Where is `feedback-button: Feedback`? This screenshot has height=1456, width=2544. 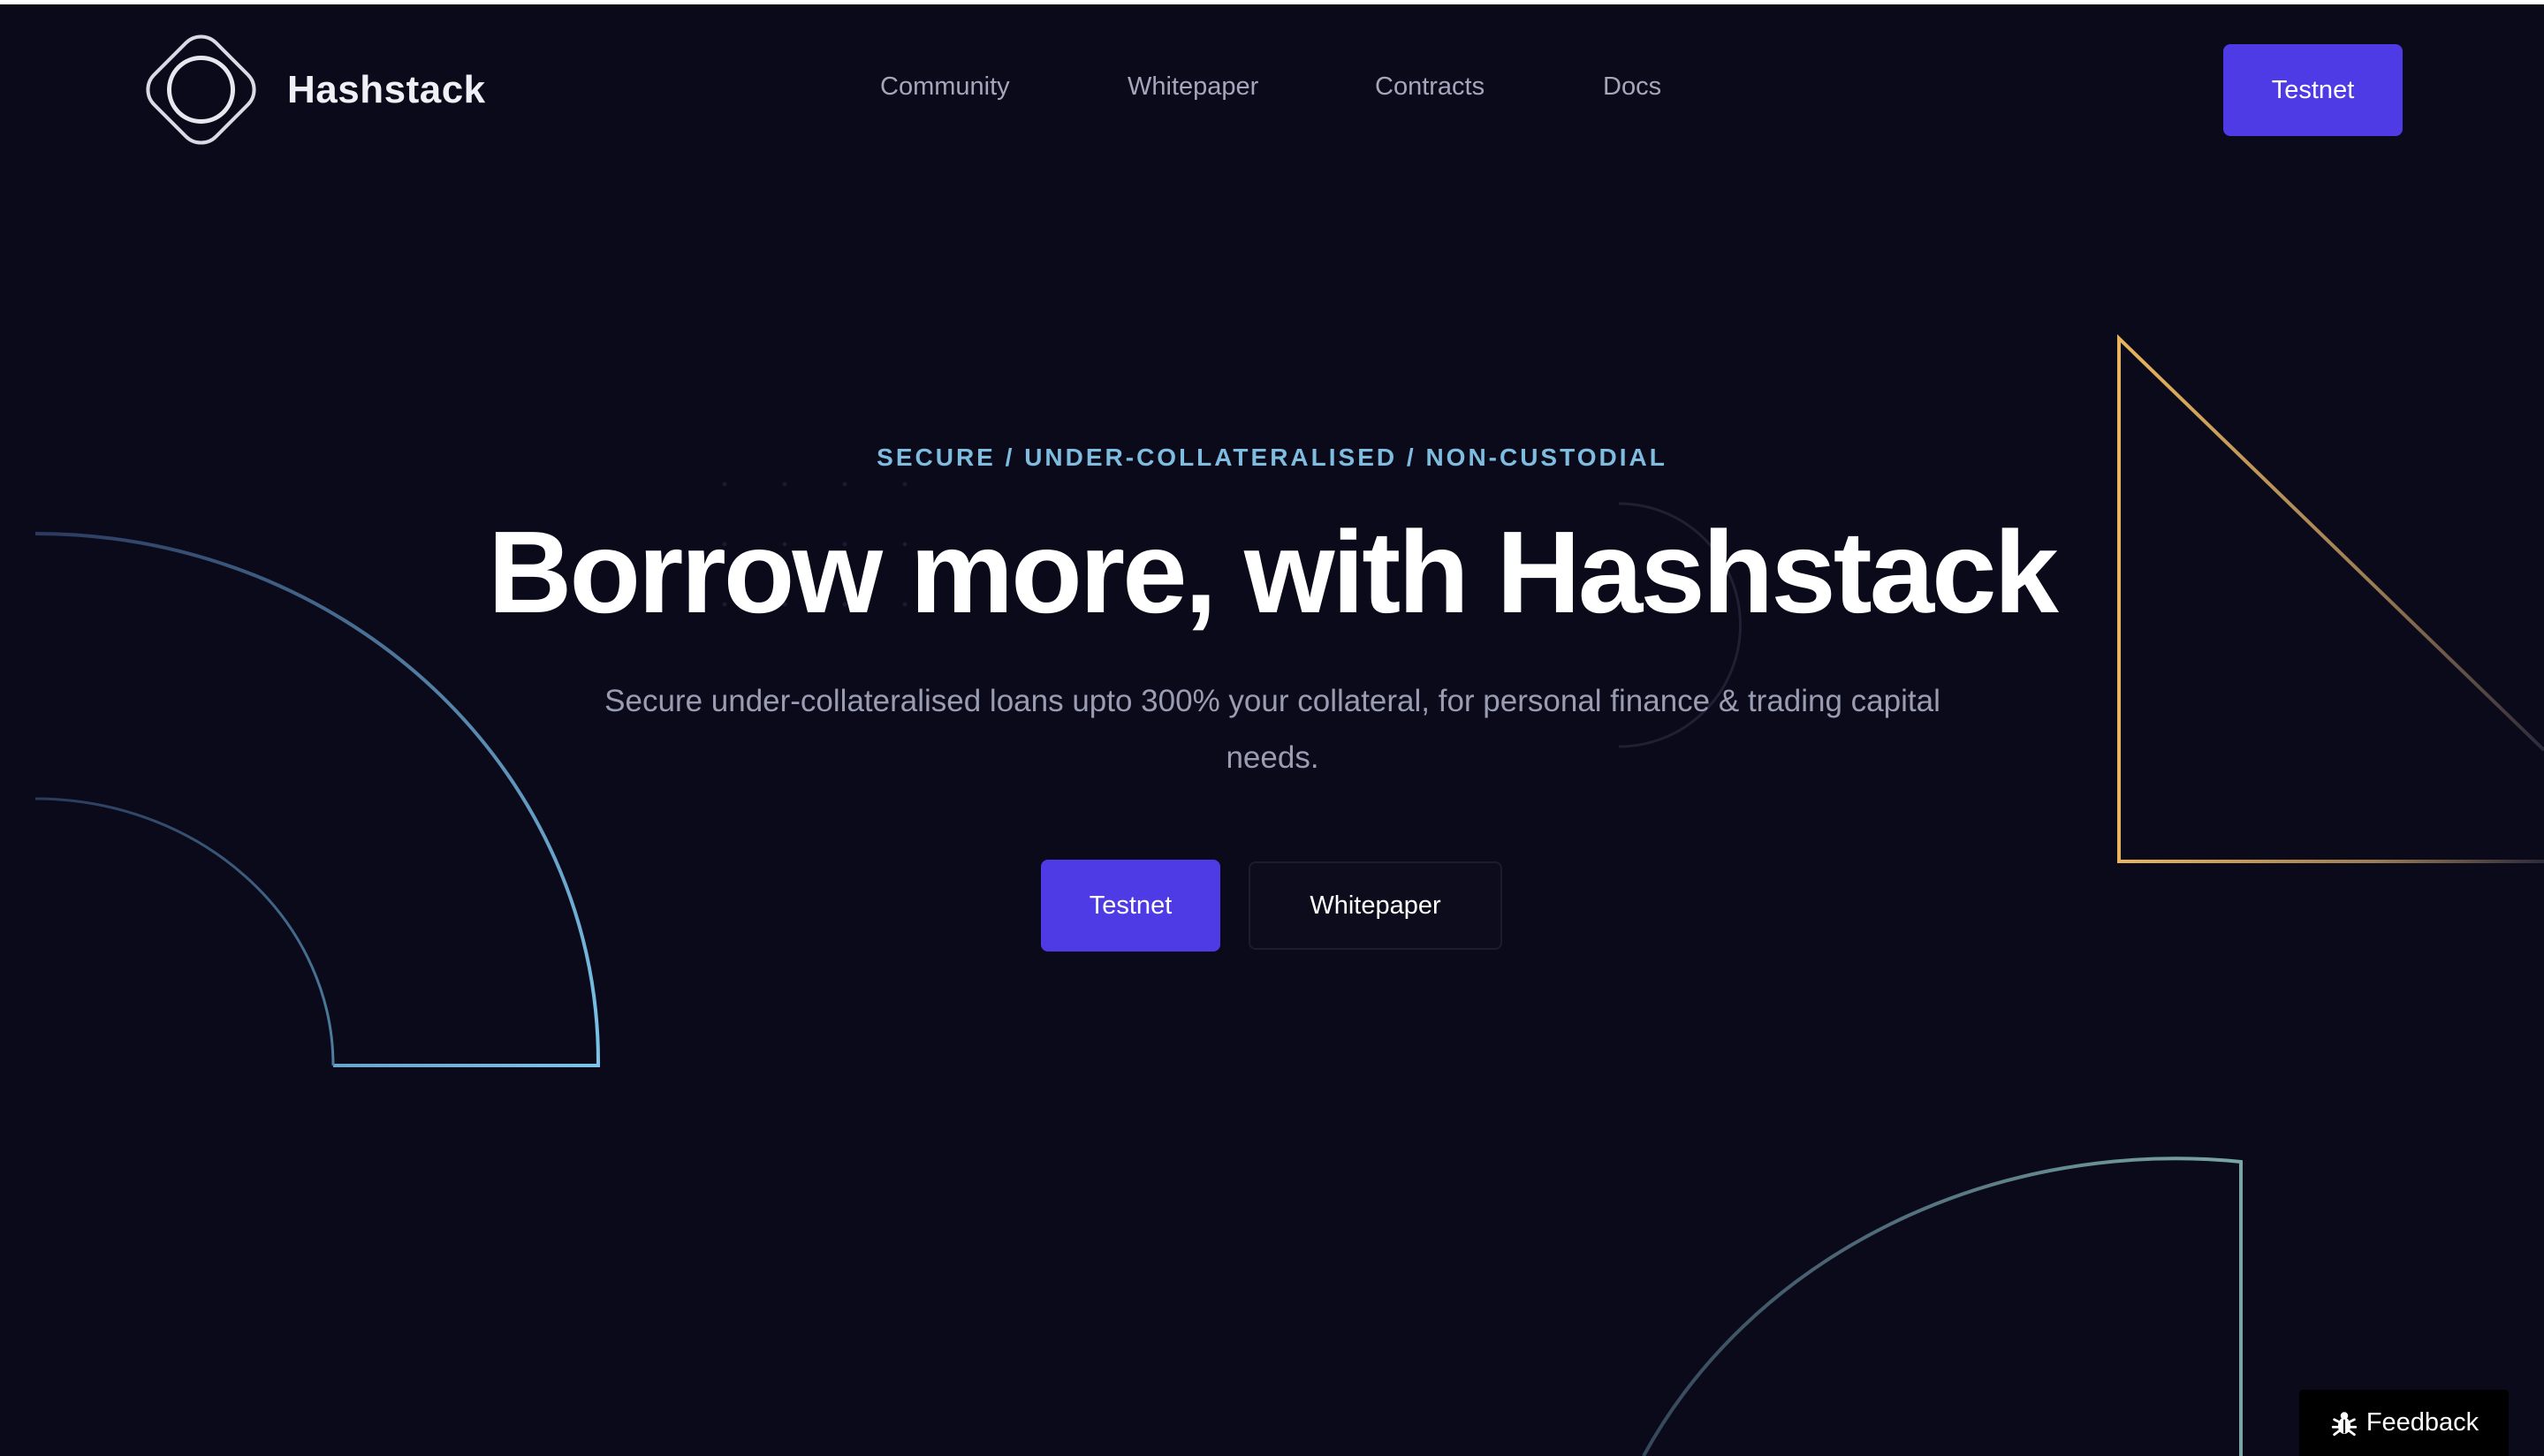
feedback-button: Feedback is located at coordinates (2404, 1423).